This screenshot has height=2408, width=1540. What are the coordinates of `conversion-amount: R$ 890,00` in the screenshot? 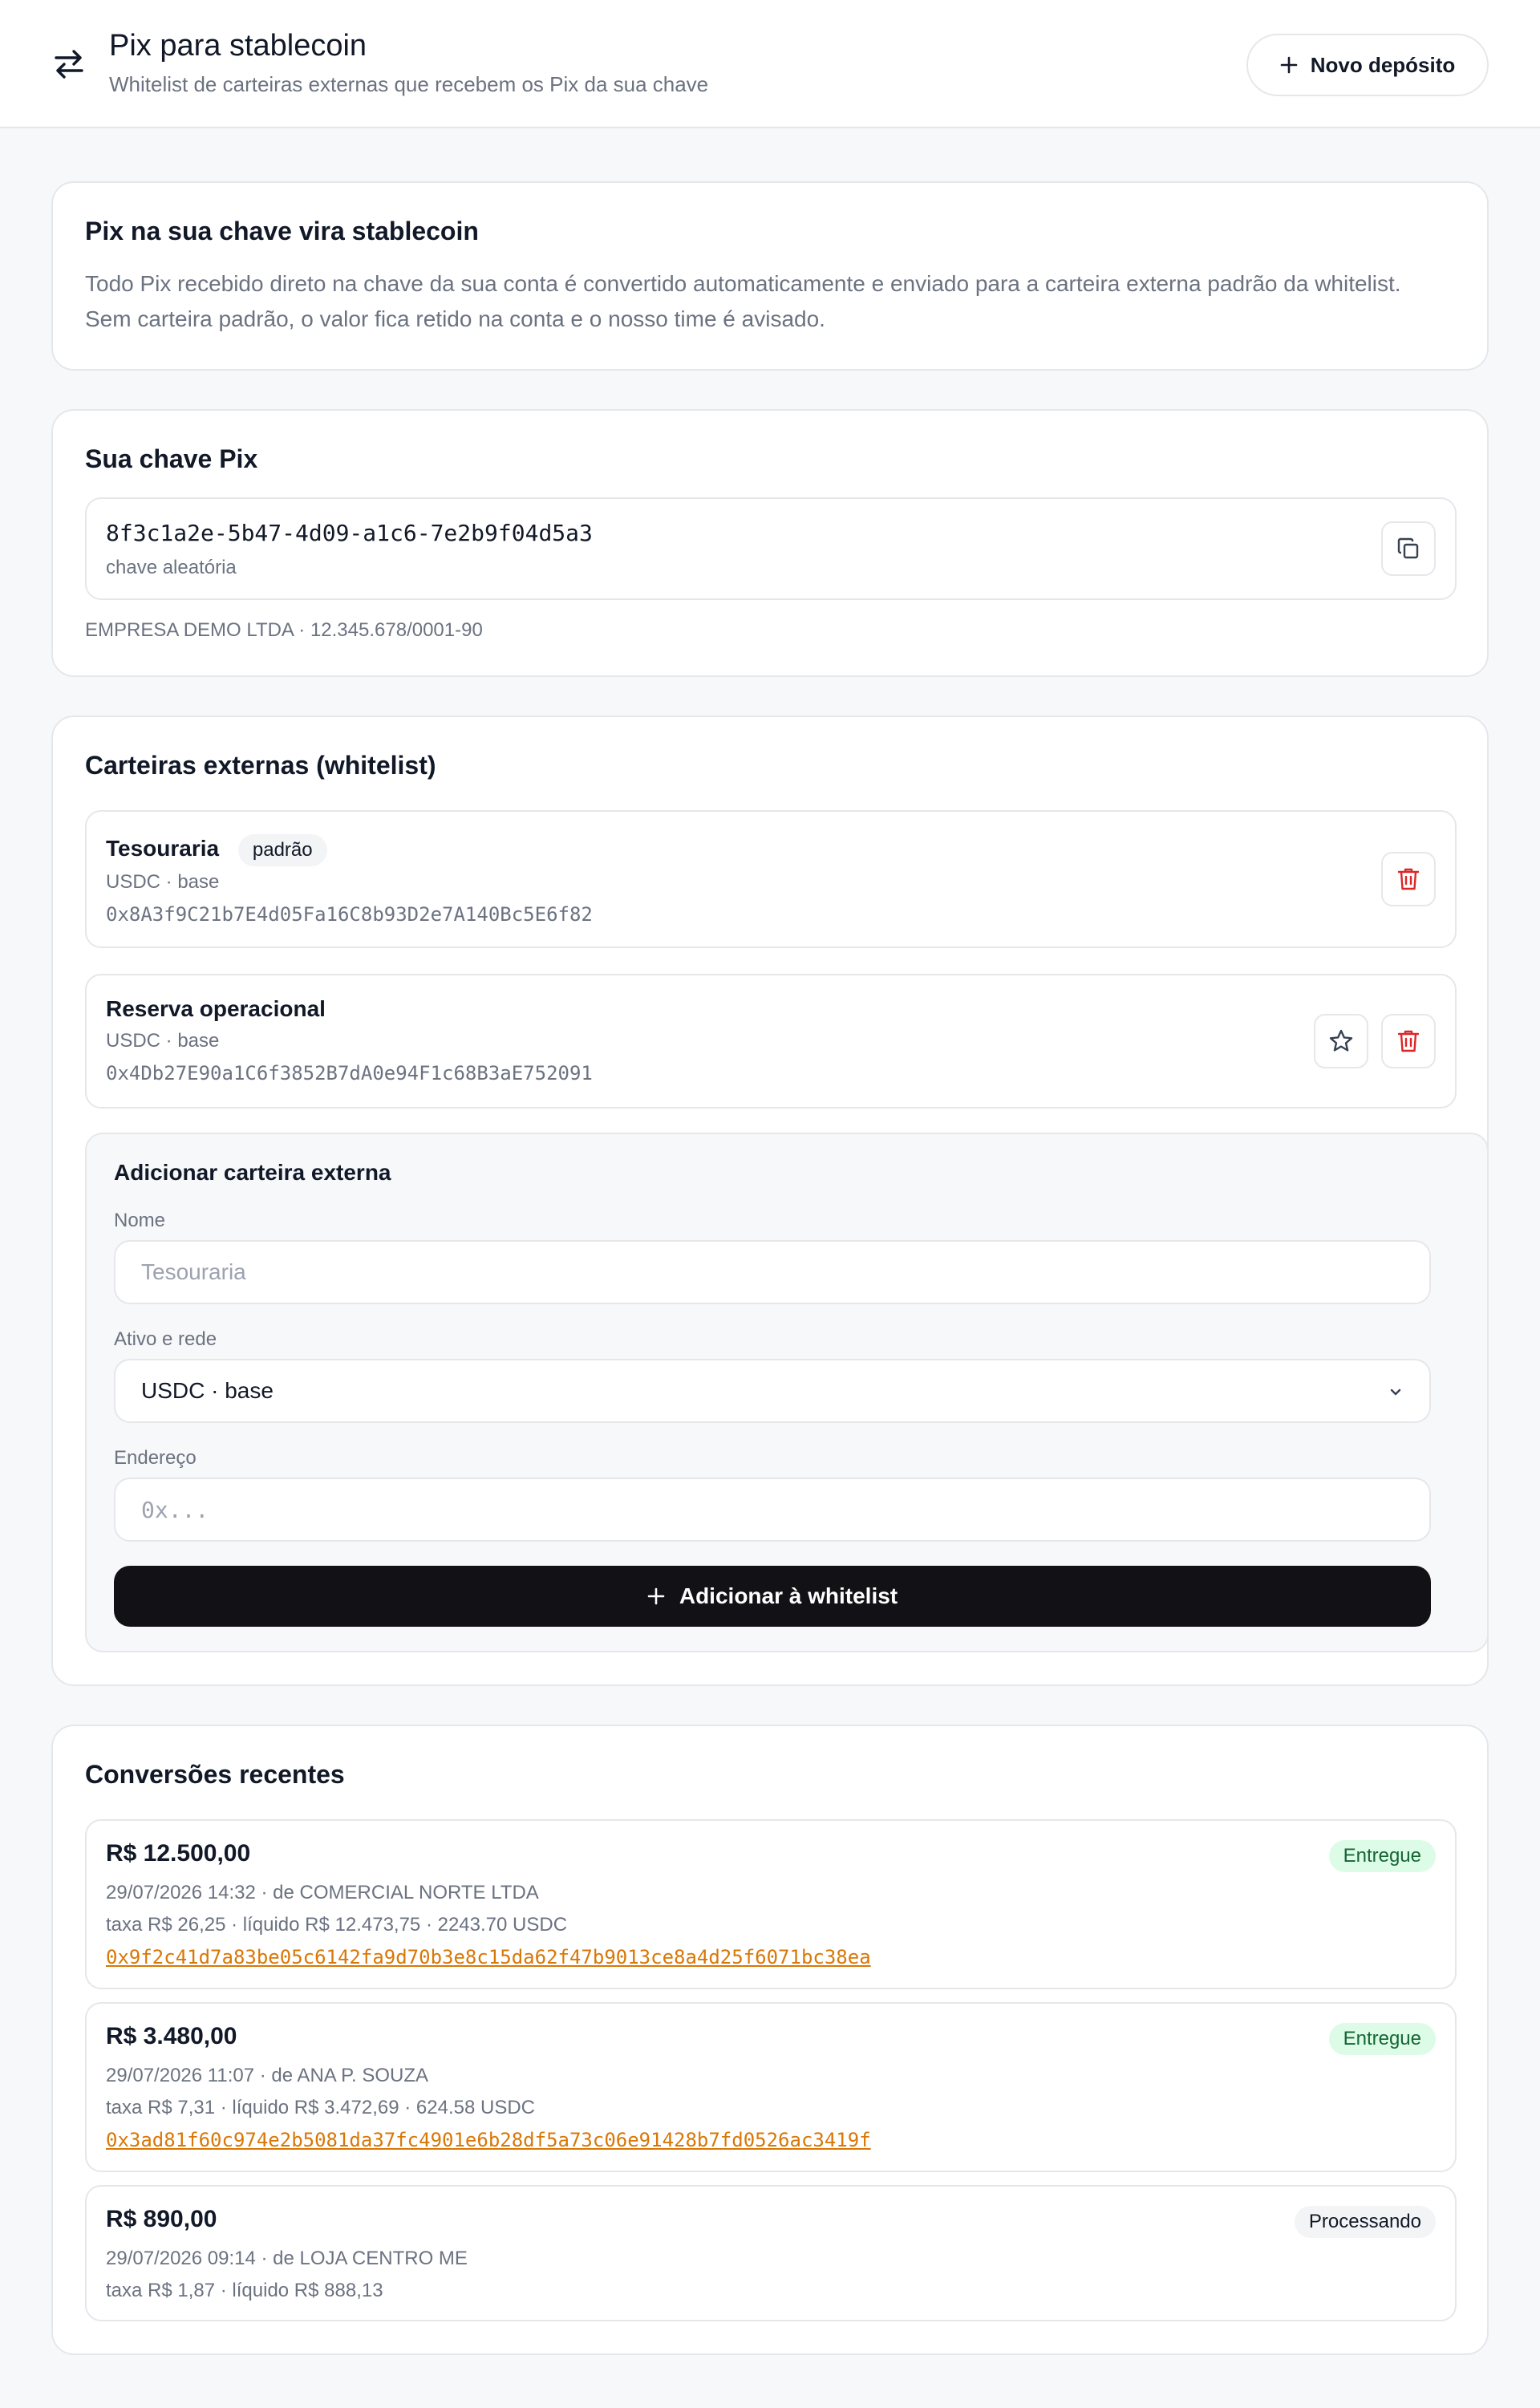 It's located at (161, 2219).